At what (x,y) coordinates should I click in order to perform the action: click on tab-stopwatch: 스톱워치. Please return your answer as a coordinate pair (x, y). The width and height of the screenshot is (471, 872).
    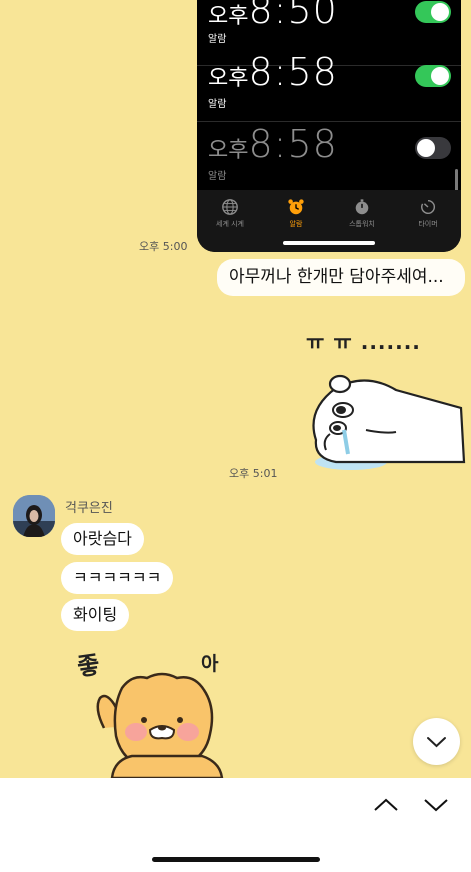
    Looking at the image, I should click on (362, 209).